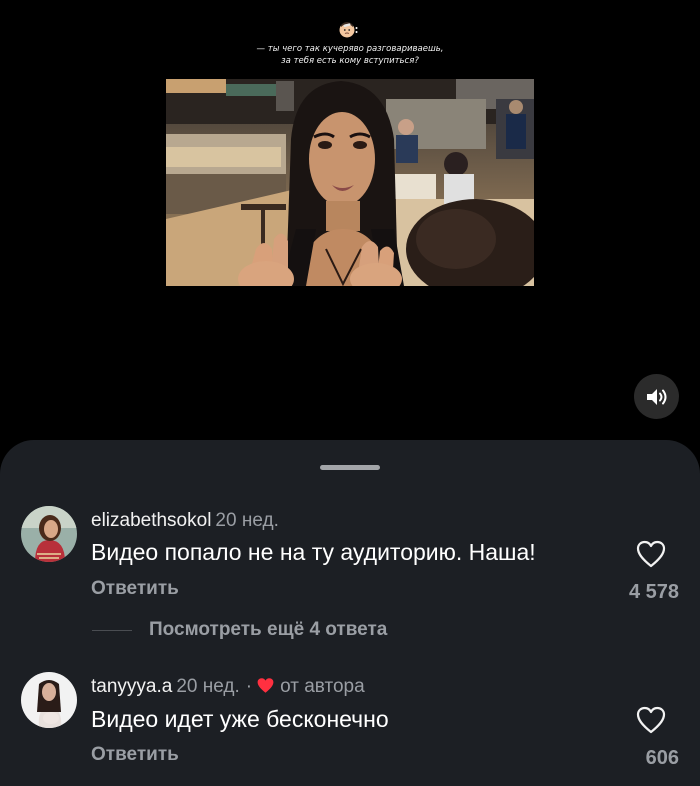 The width and height of the screenshot is (700, 786). I want to click on face-with-bandage-emoji-icon, so click(349, 30).